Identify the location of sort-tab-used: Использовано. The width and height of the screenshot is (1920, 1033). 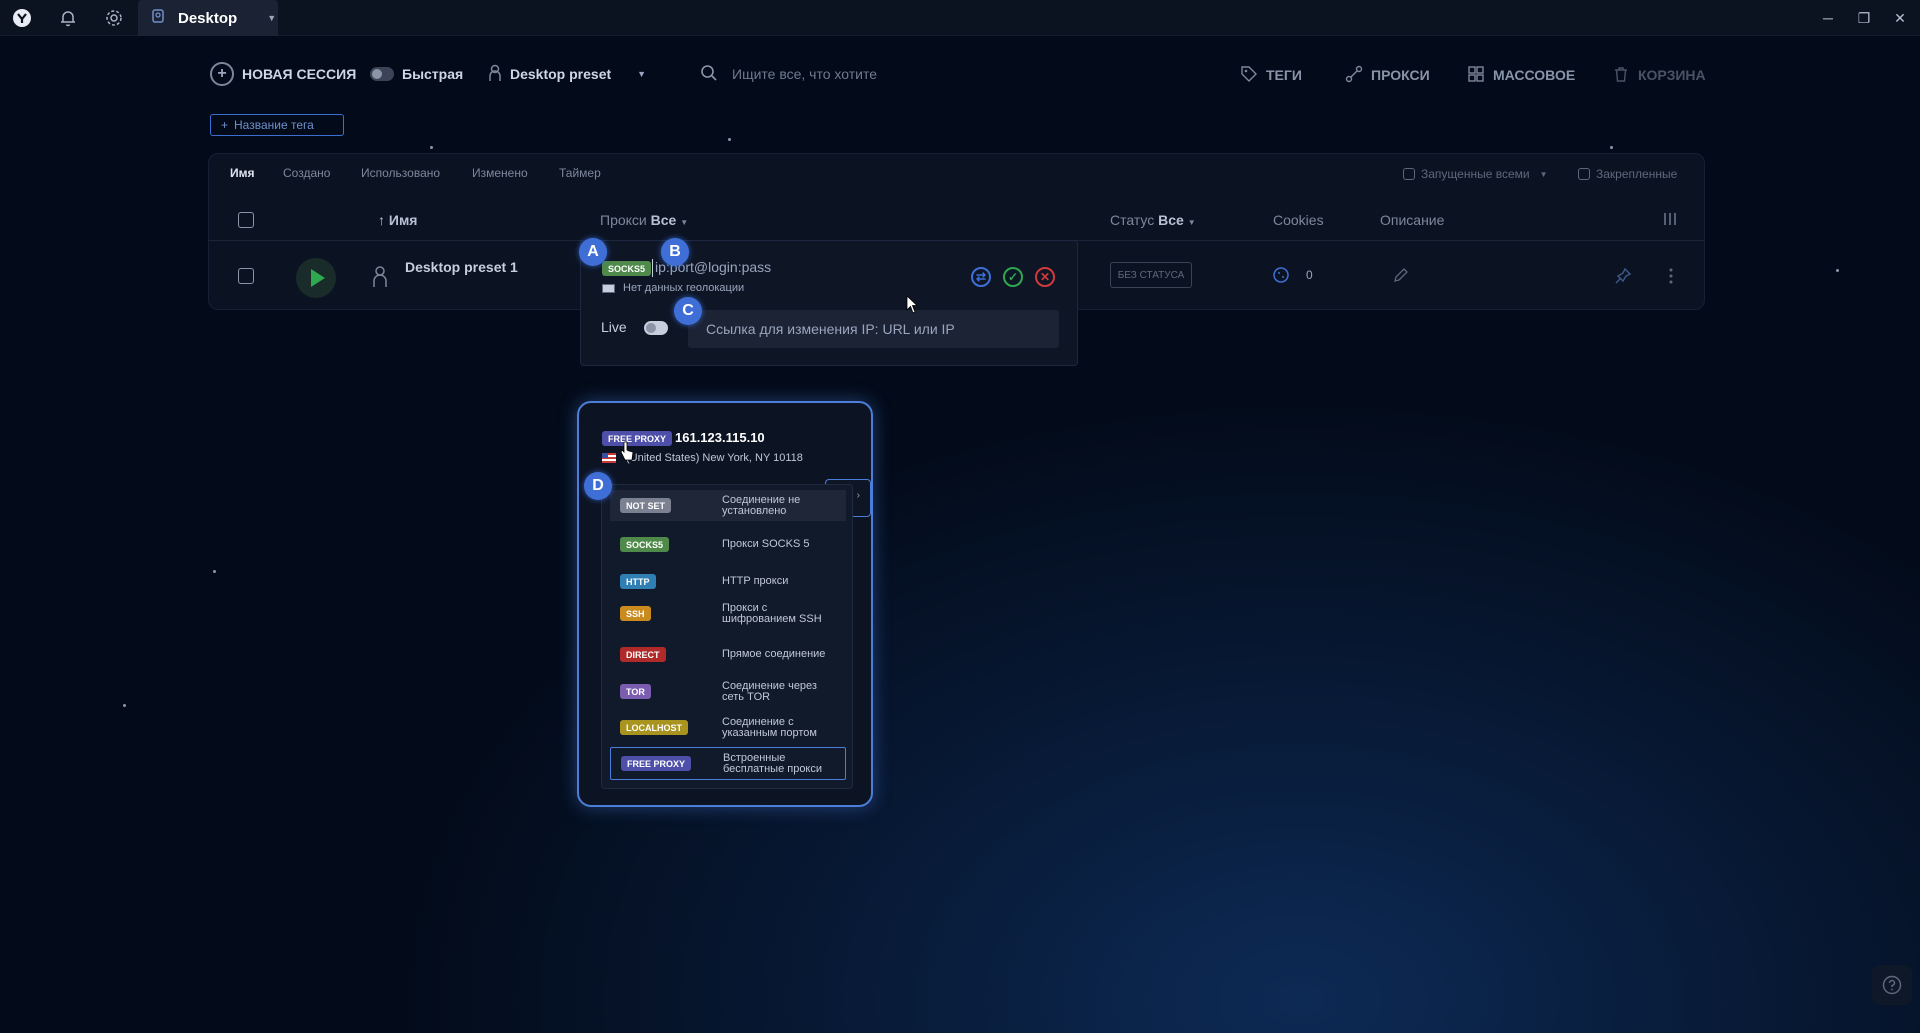
(400, 173).